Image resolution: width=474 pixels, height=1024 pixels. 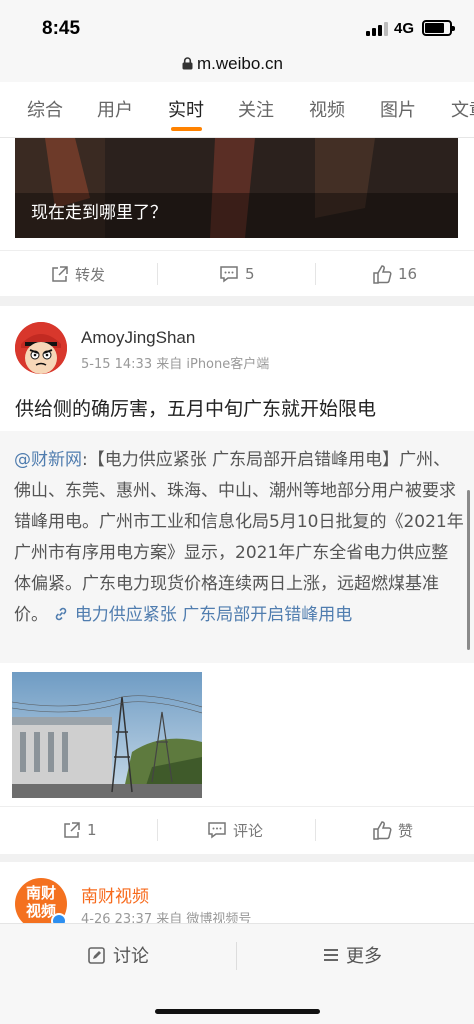 I want to click on author-name: 南财视频, so click(x=115, y=894).